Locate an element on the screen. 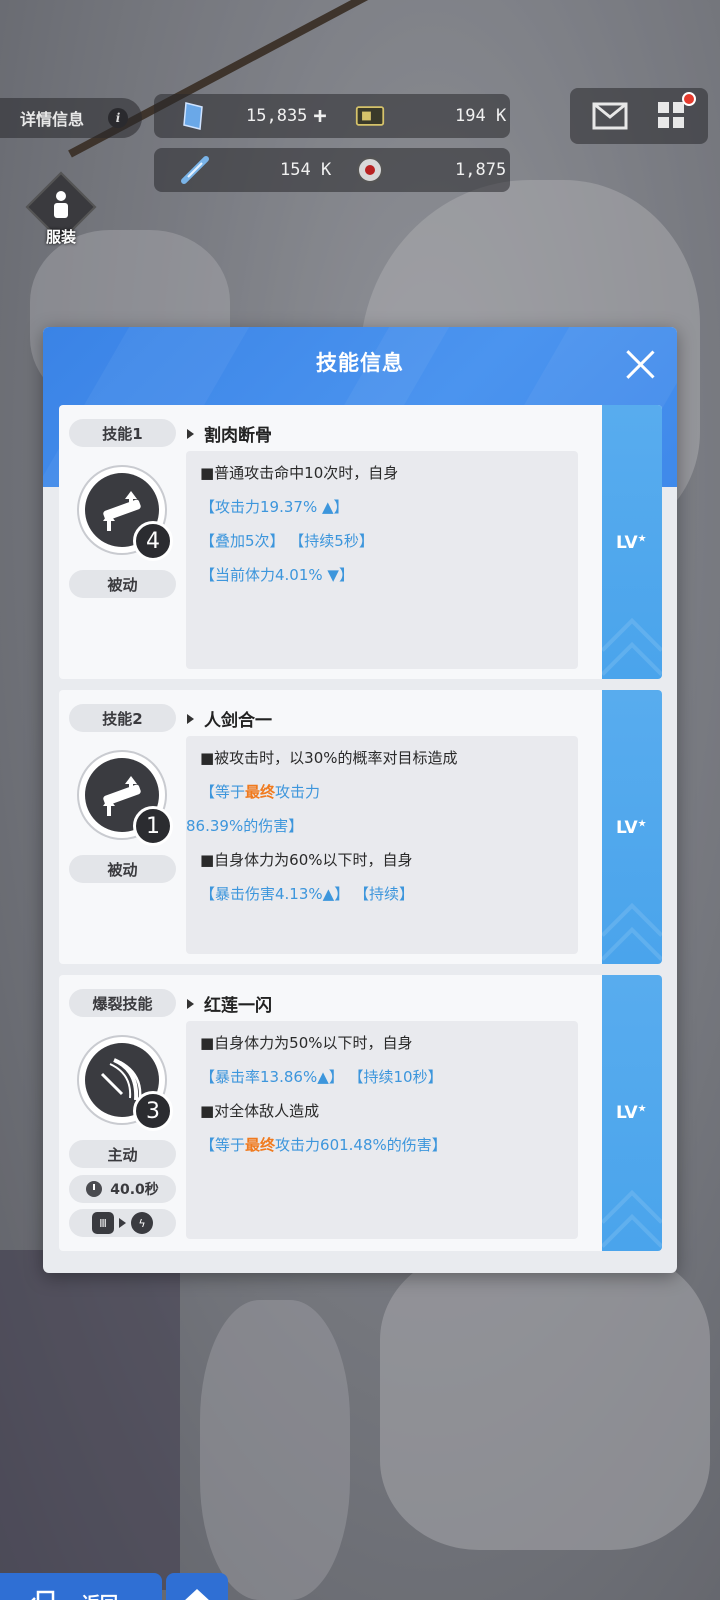 The width and height of the screenshot is (720, 1600). detail-info-label: 详情信息 is located at coordinates (52, 119).